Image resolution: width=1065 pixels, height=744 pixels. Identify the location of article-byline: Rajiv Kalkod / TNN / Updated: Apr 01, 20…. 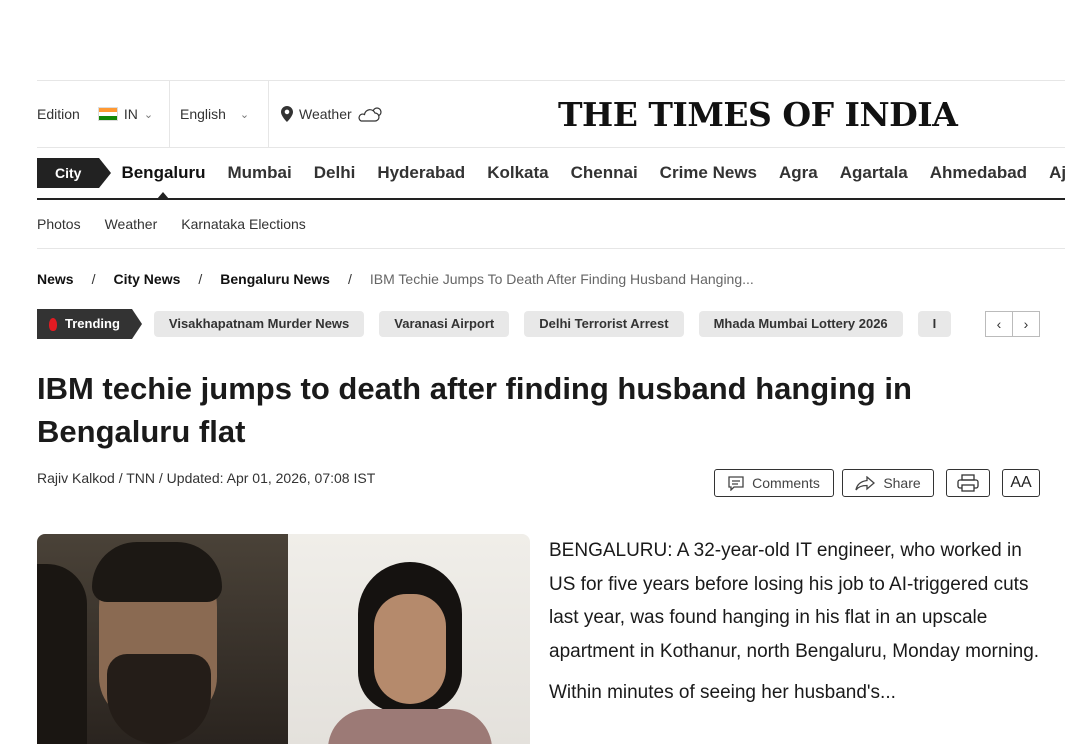
(206, 478).